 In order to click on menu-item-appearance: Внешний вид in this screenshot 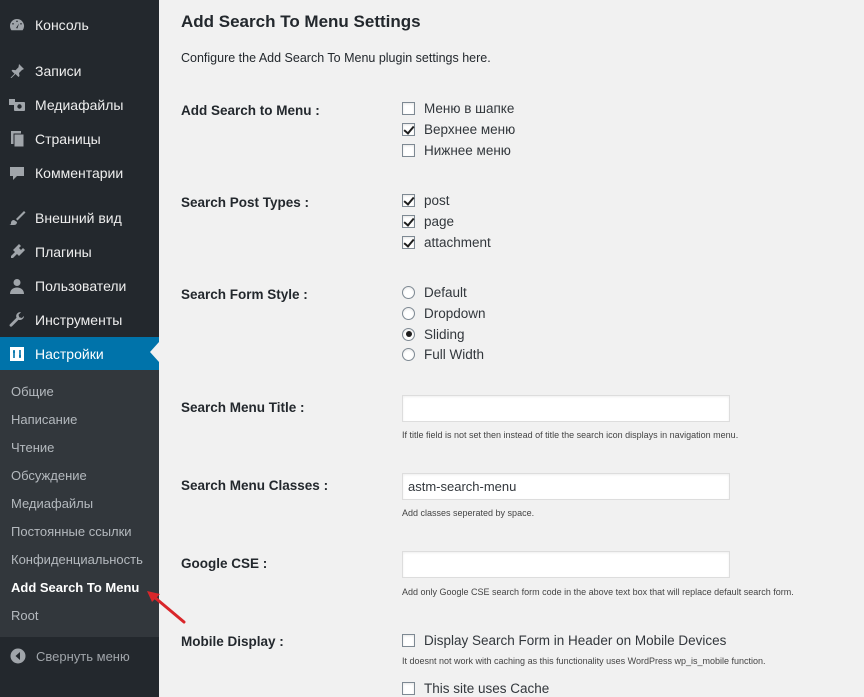, I will do `click(79, 218)`.